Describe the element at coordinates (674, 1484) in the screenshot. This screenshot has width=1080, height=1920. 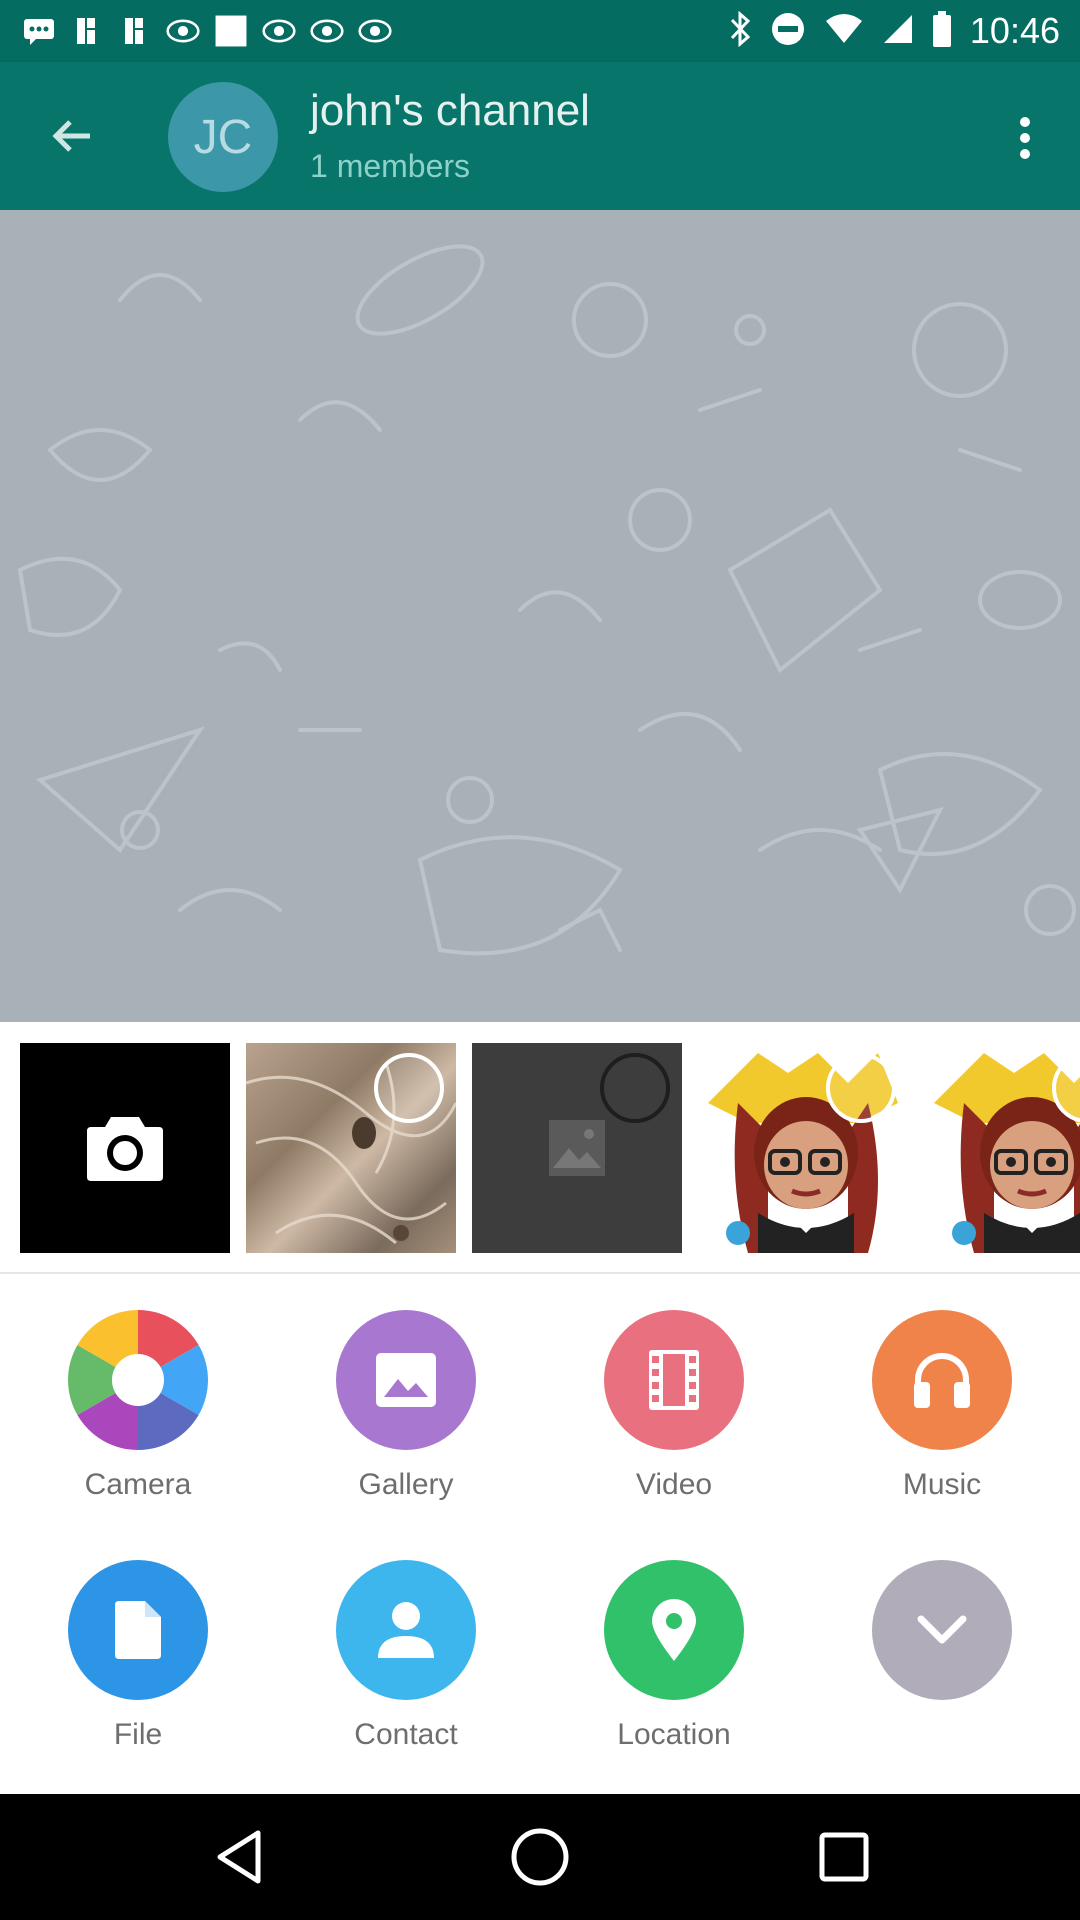
I see `attach-video-label: Video` at that location.